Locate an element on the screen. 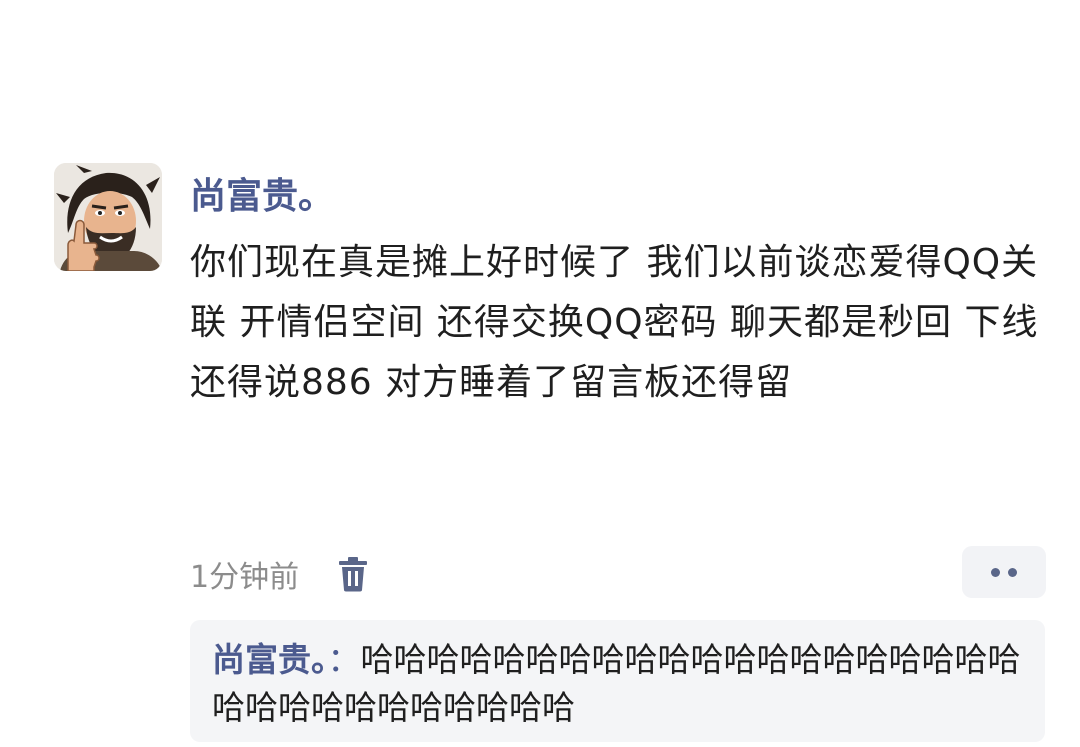 The height and width of the screenshot is (747, 1080). trash-icon is located at coordinates (353, 574).